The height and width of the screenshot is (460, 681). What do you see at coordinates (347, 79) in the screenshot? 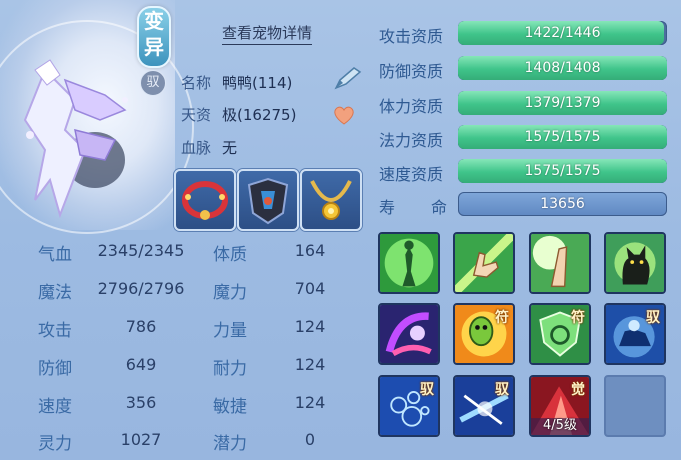
I see `edit-name-icon` at bounding box center [347, 79].